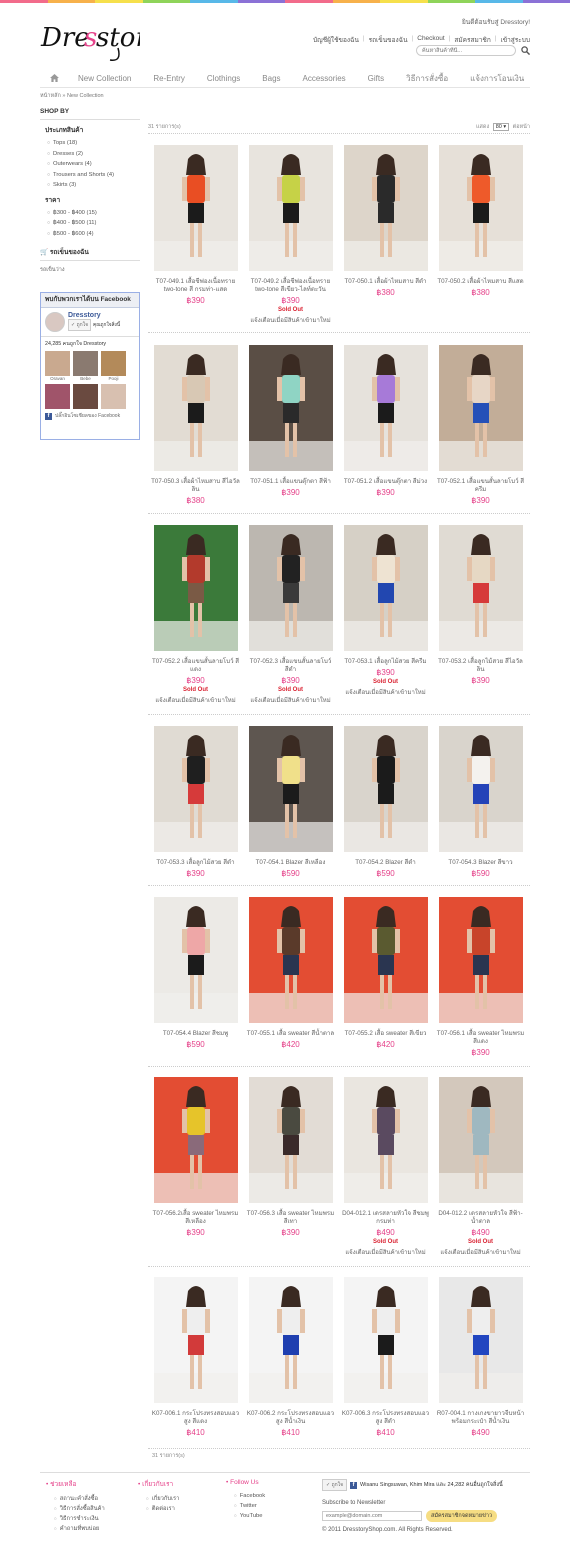 This screenshot has height=1544, width=570. Describe the element at coordinates (501, 126) in the screenshot. I see `per-page-select: 80 ▾` at that location.